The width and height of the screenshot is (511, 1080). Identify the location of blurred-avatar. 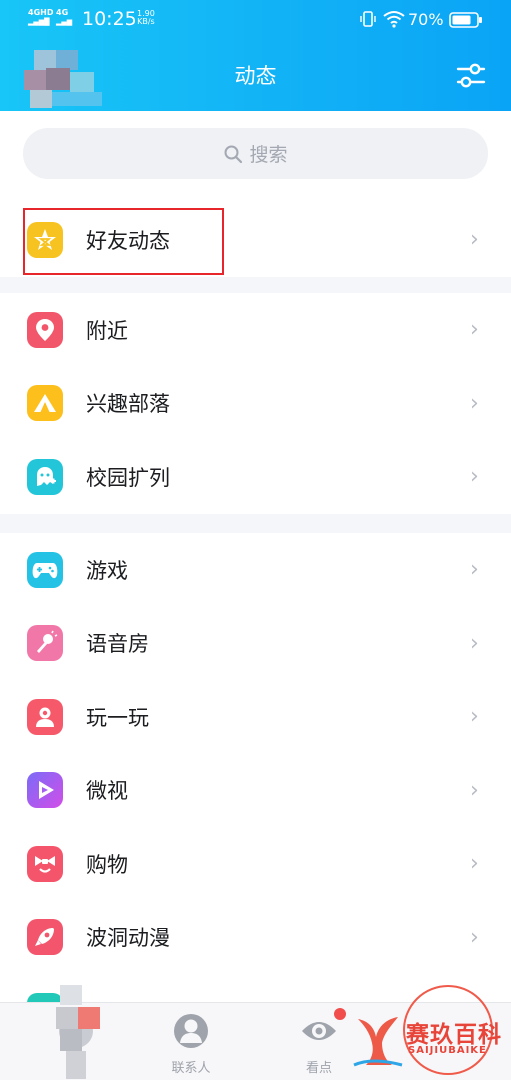
(76, 1032).